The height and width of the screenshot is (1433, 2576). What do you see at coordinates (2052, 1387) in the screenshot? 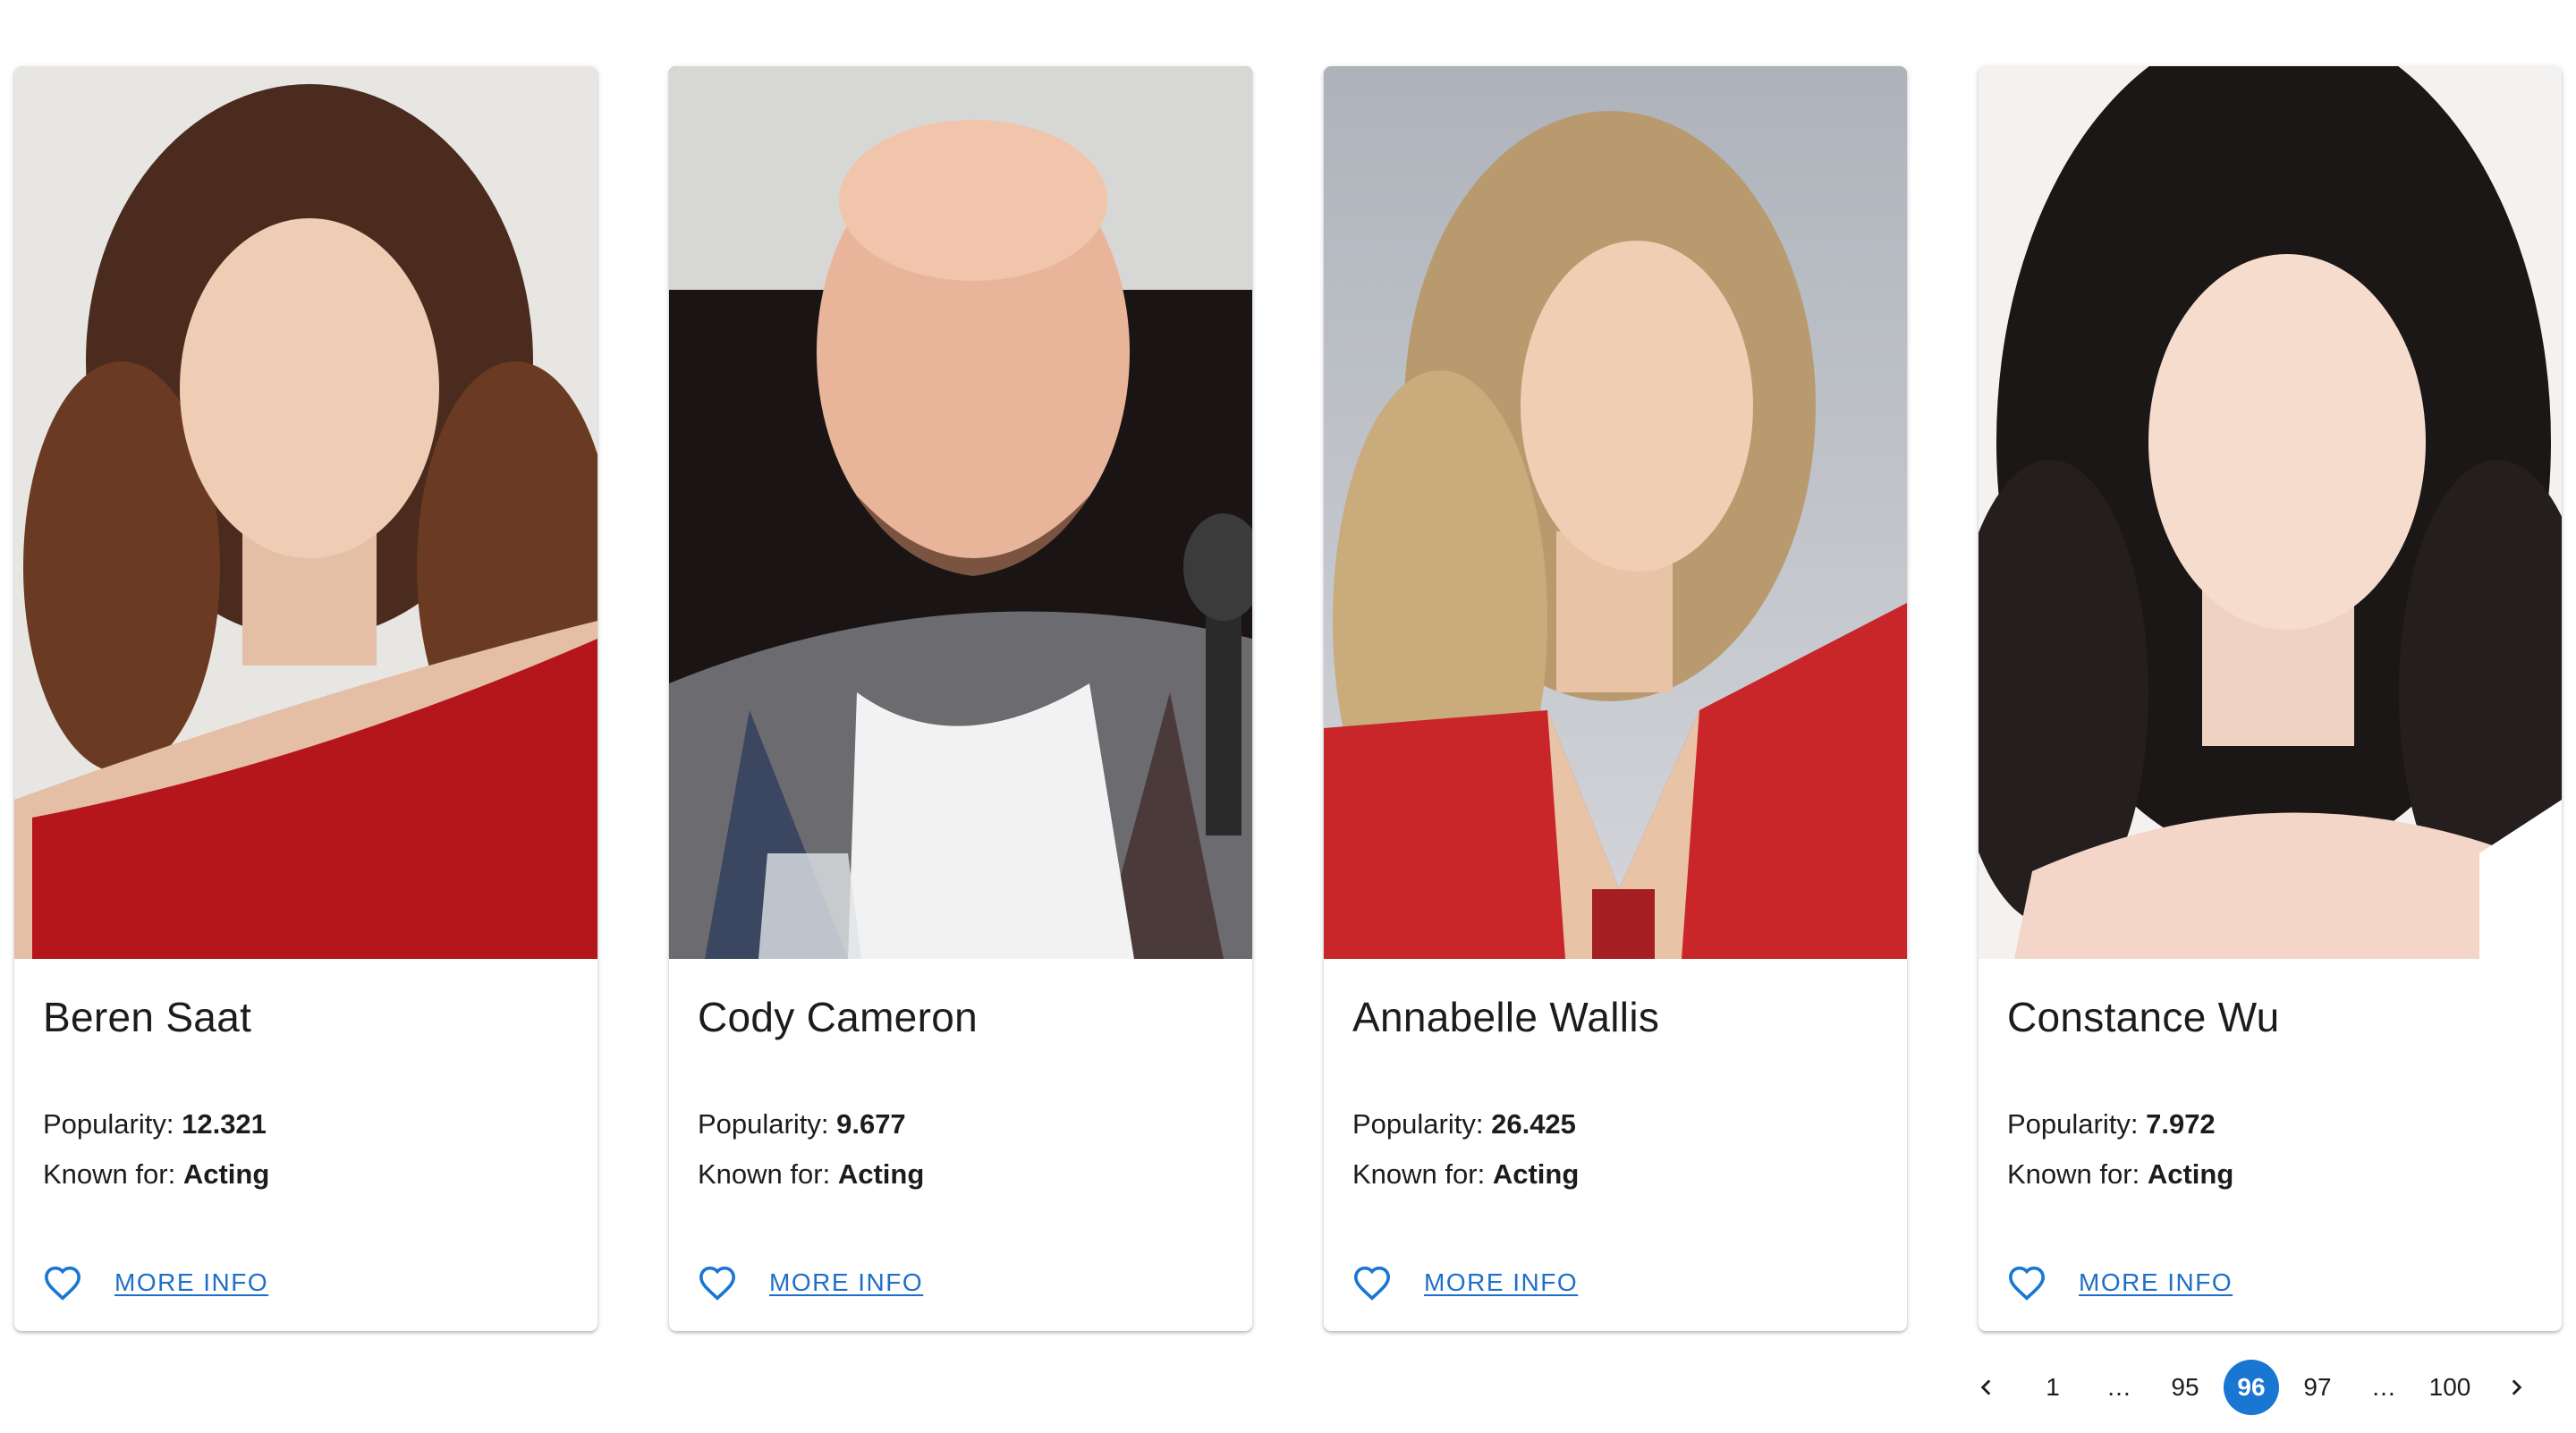
I see `page-button-1: 1` at bounding box center [2052, 1387].